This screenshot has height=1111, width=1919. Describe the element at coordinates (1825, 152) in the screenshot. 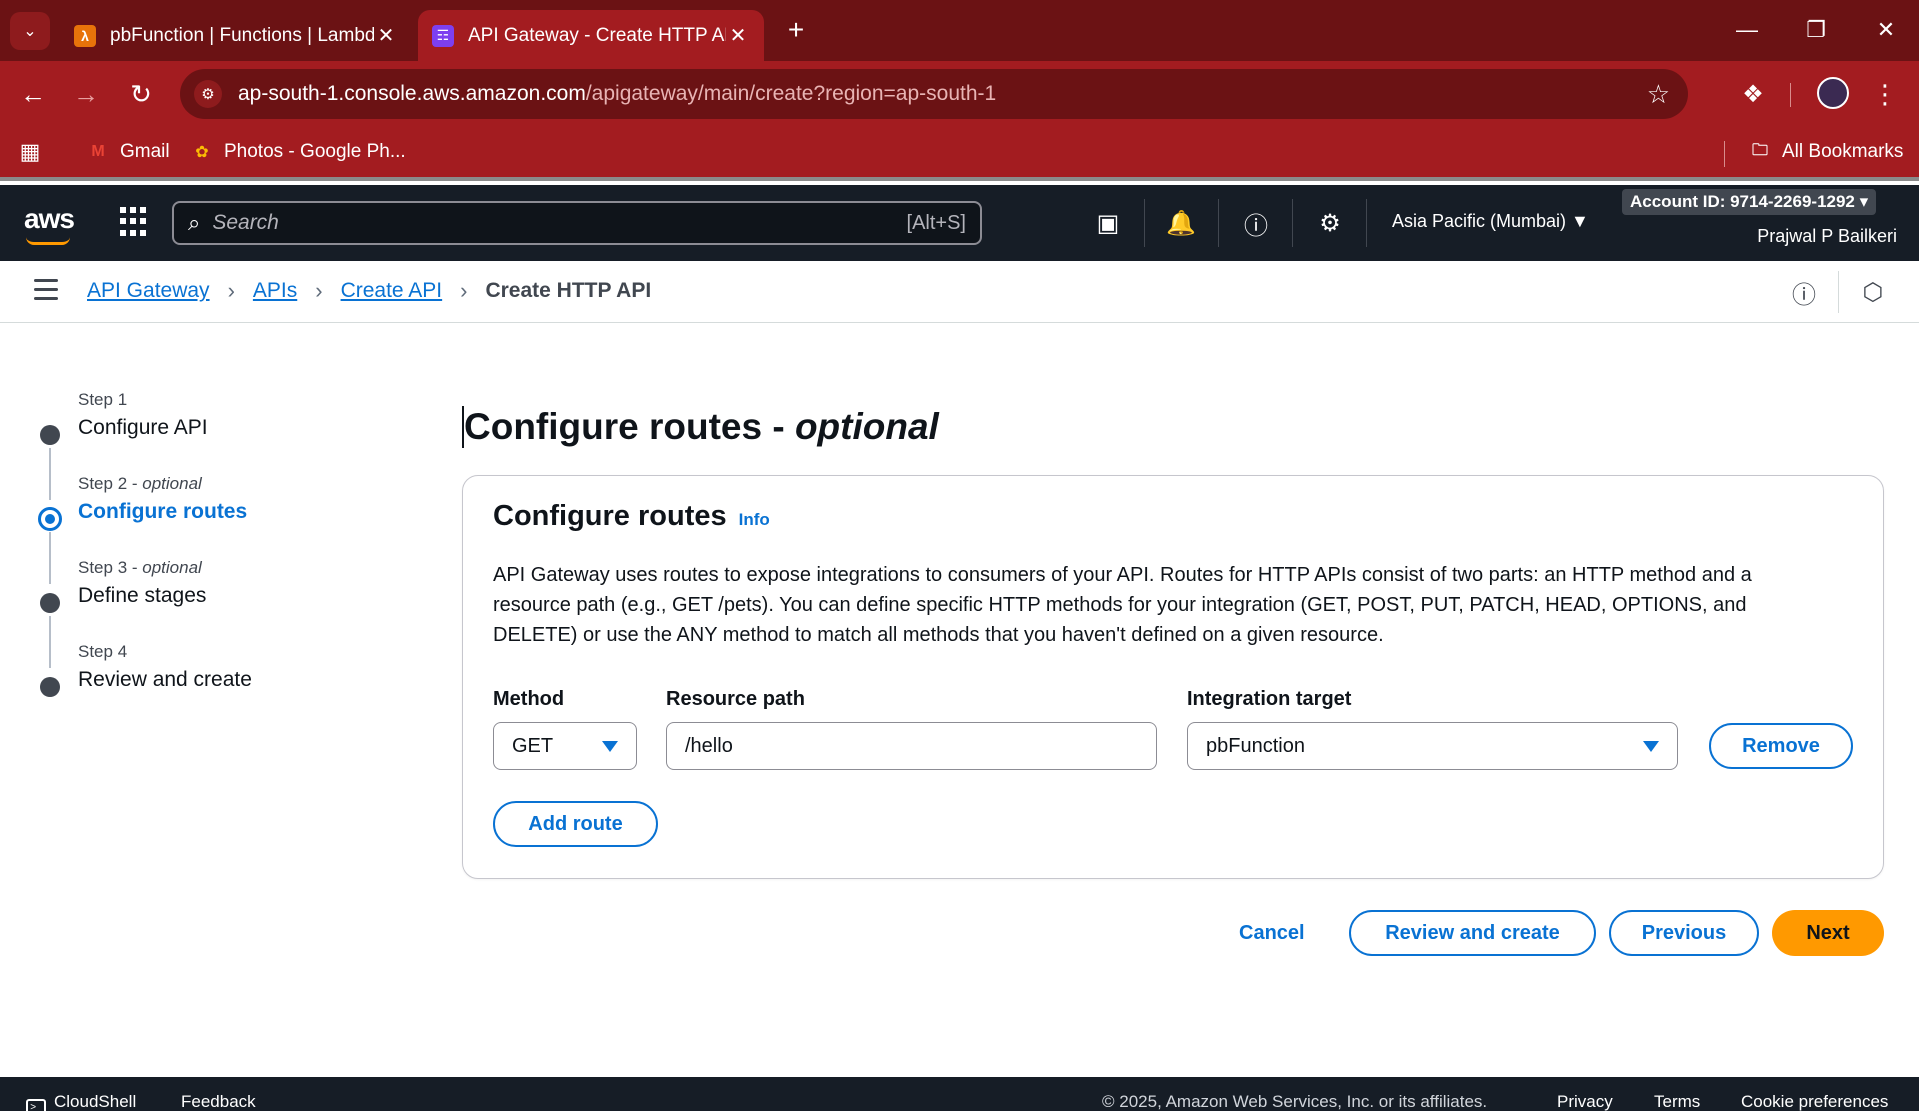

I see `all-bookmarks: 🗀 All Bookmarks` at that location.